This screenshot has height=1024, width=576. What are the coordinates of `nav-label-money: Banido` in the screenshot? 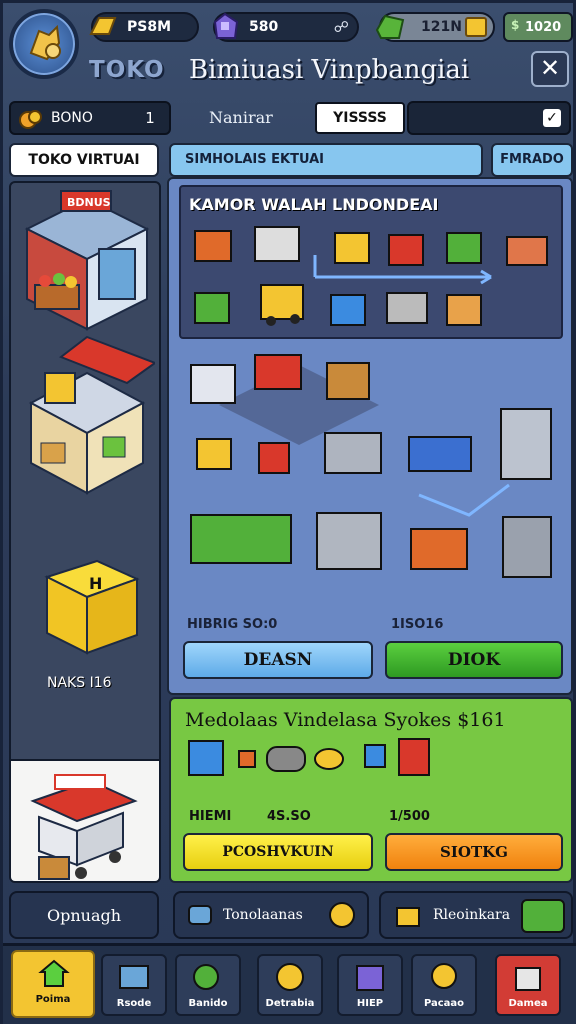 It's located at (208, 1003).